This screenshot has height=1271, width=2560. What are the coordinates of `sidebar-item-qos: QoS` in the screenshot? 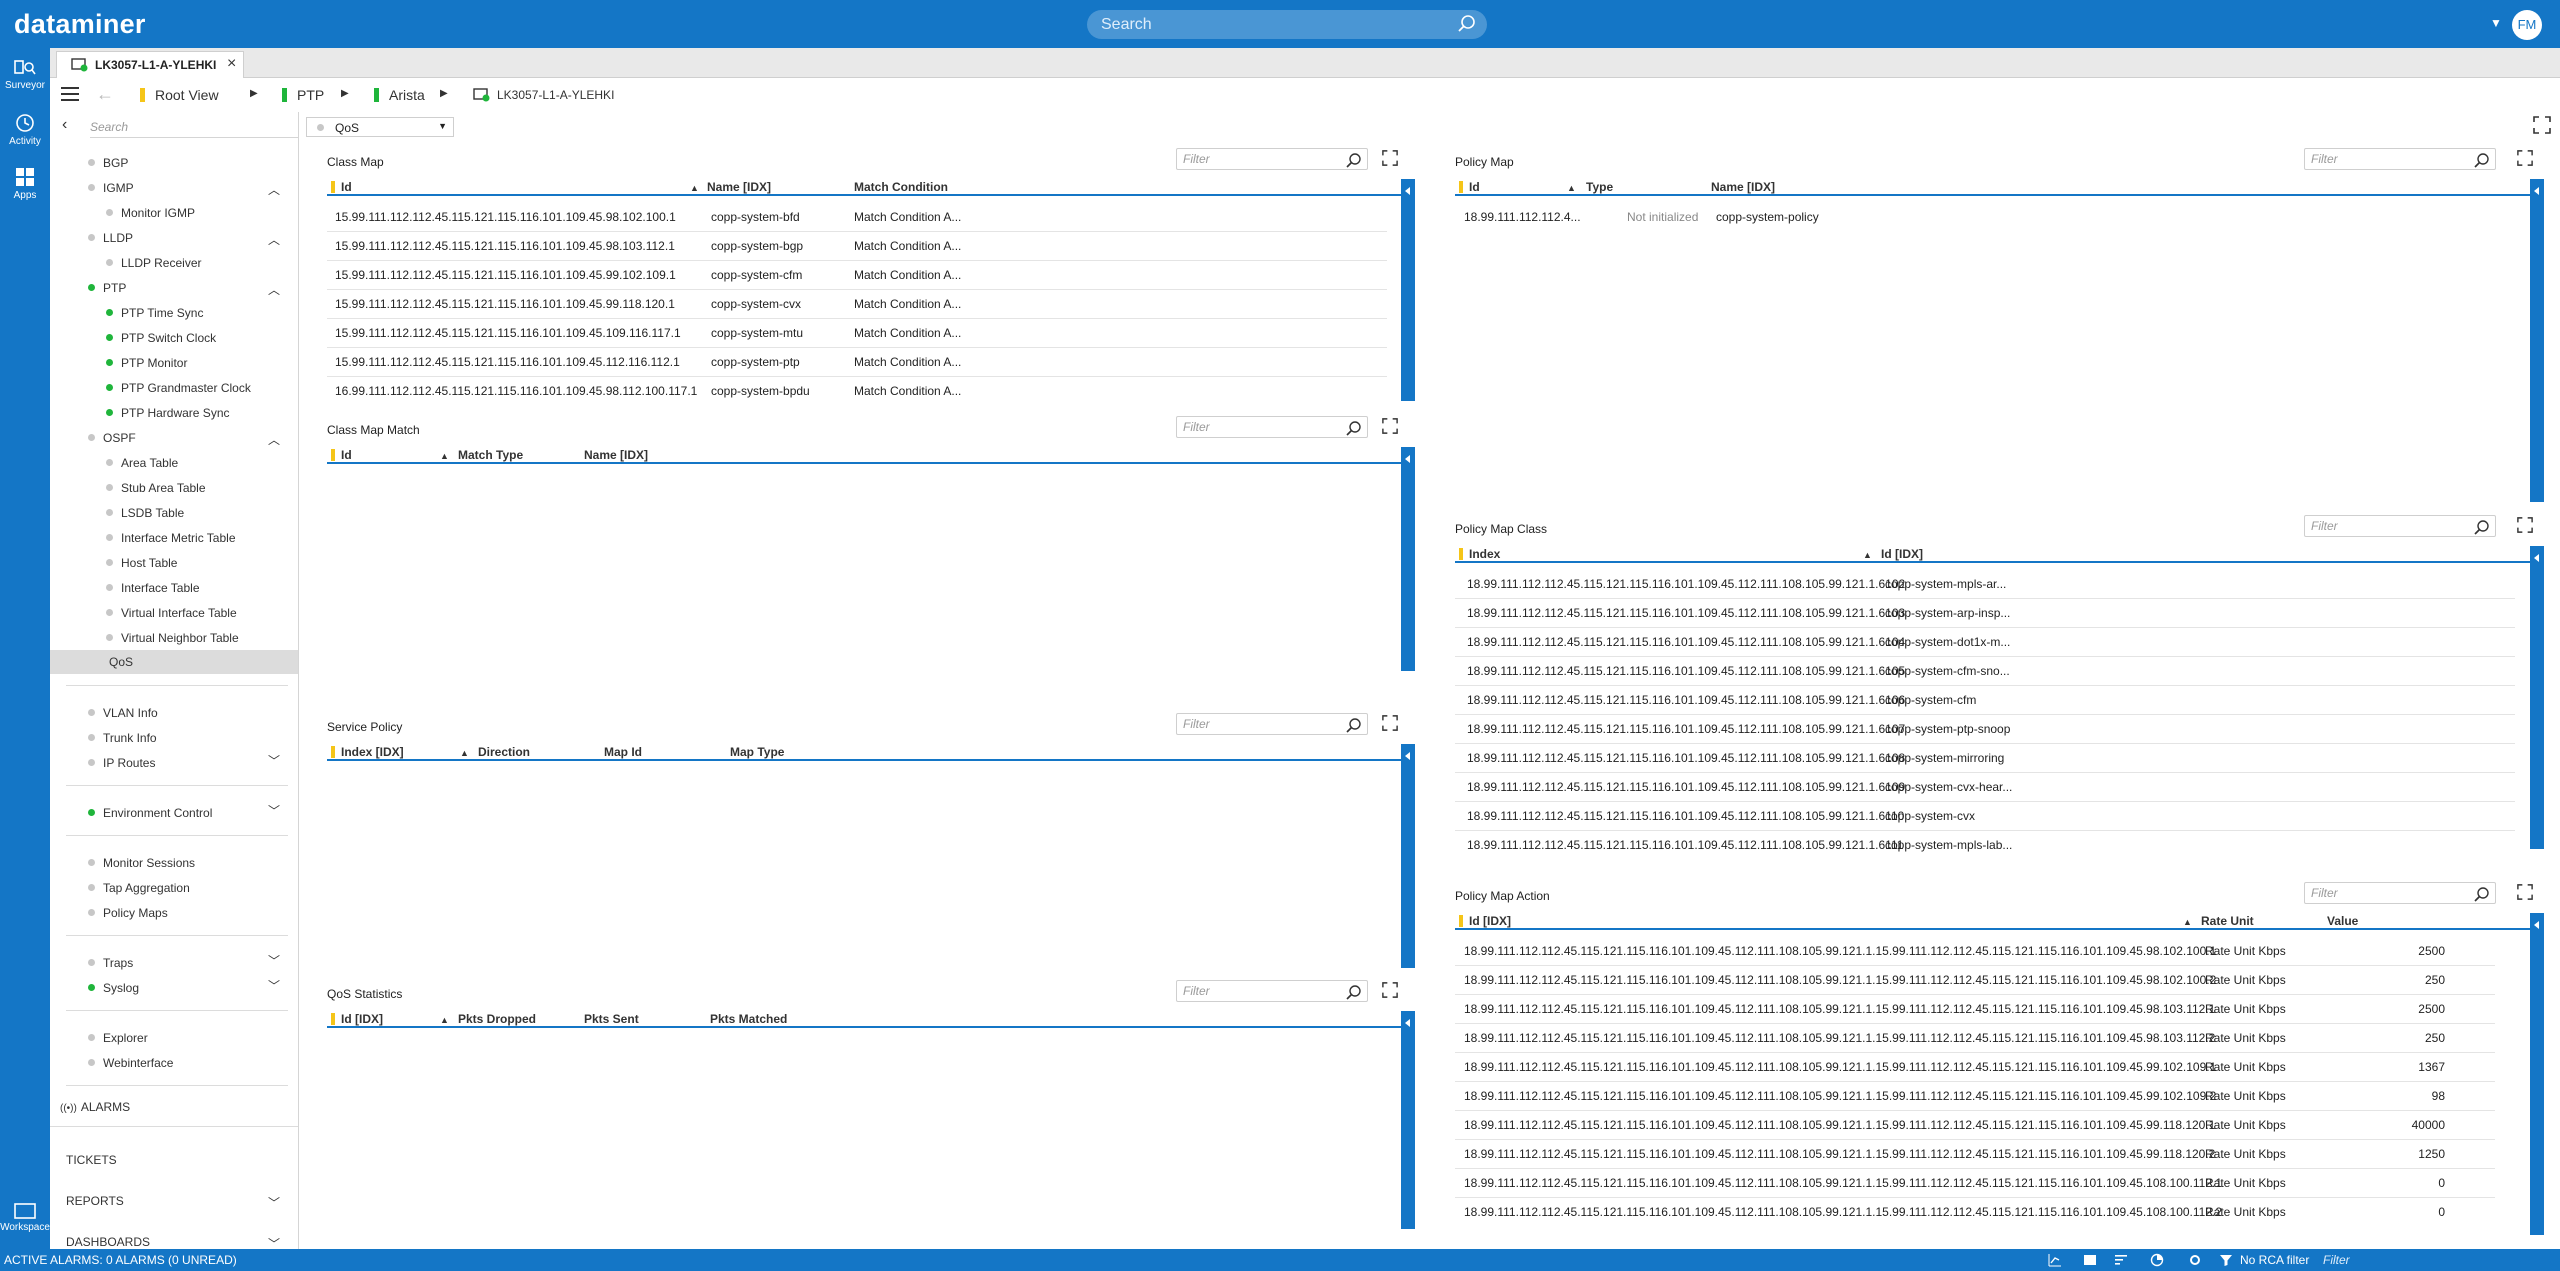 It's located at (121, 662).